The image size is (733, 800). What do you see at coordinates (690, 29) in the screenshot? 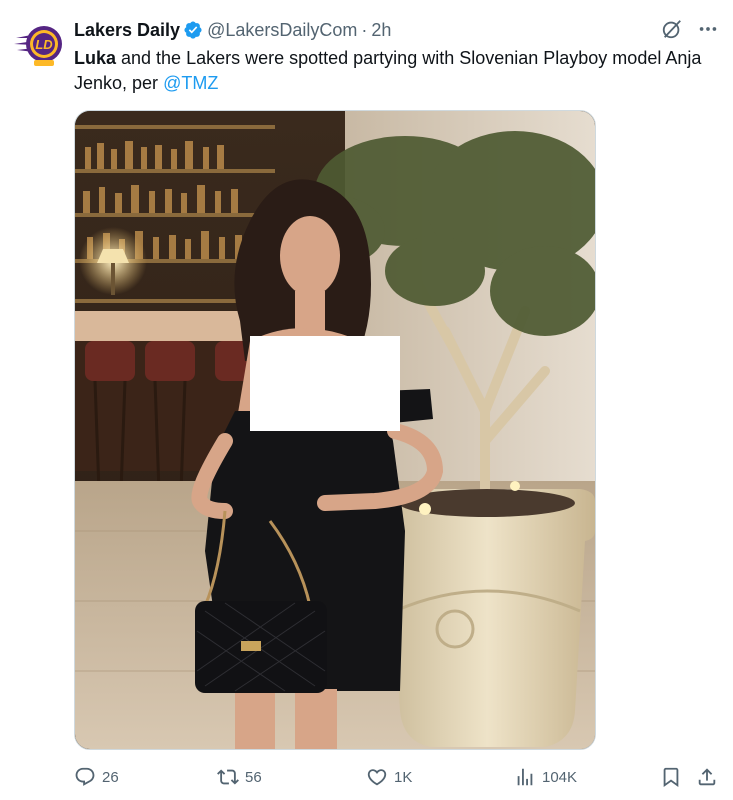
I see `top-actions` at bounding box center [690, 29].